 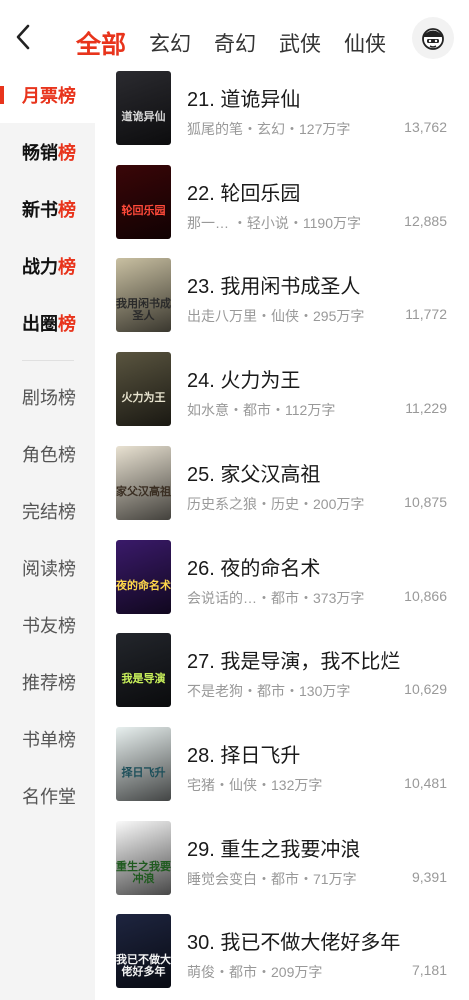 I want to click on sidebar-item-label: 书友榜, so click(x=49, y=625).